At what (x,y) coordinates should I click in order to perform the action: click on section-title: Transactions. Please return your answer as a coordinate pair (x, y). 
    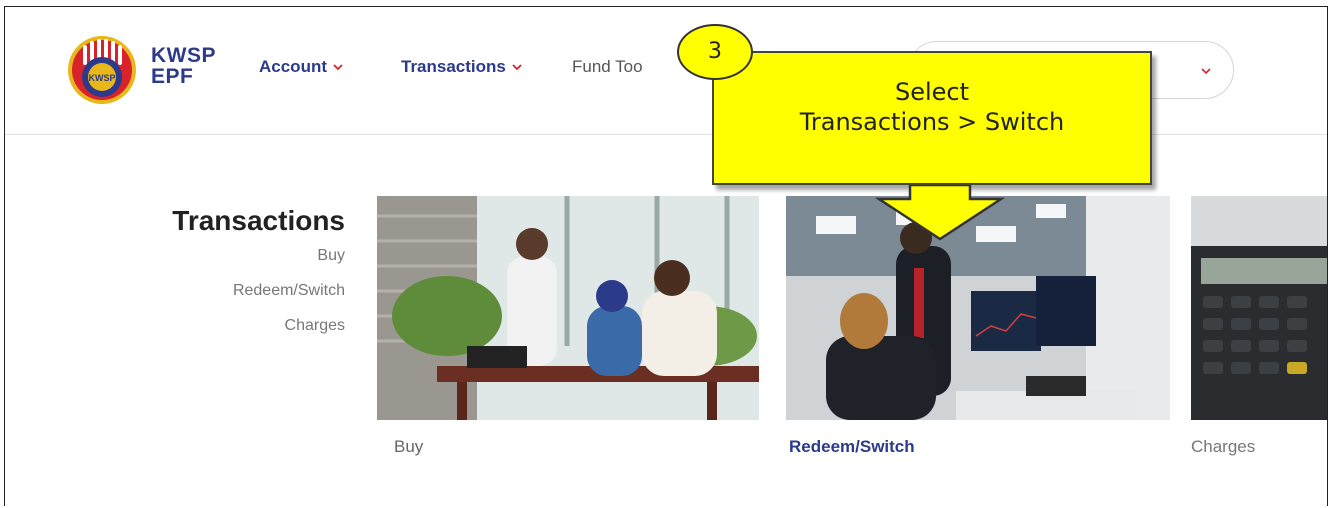
    Looking at the image, I should click on (258, 220).